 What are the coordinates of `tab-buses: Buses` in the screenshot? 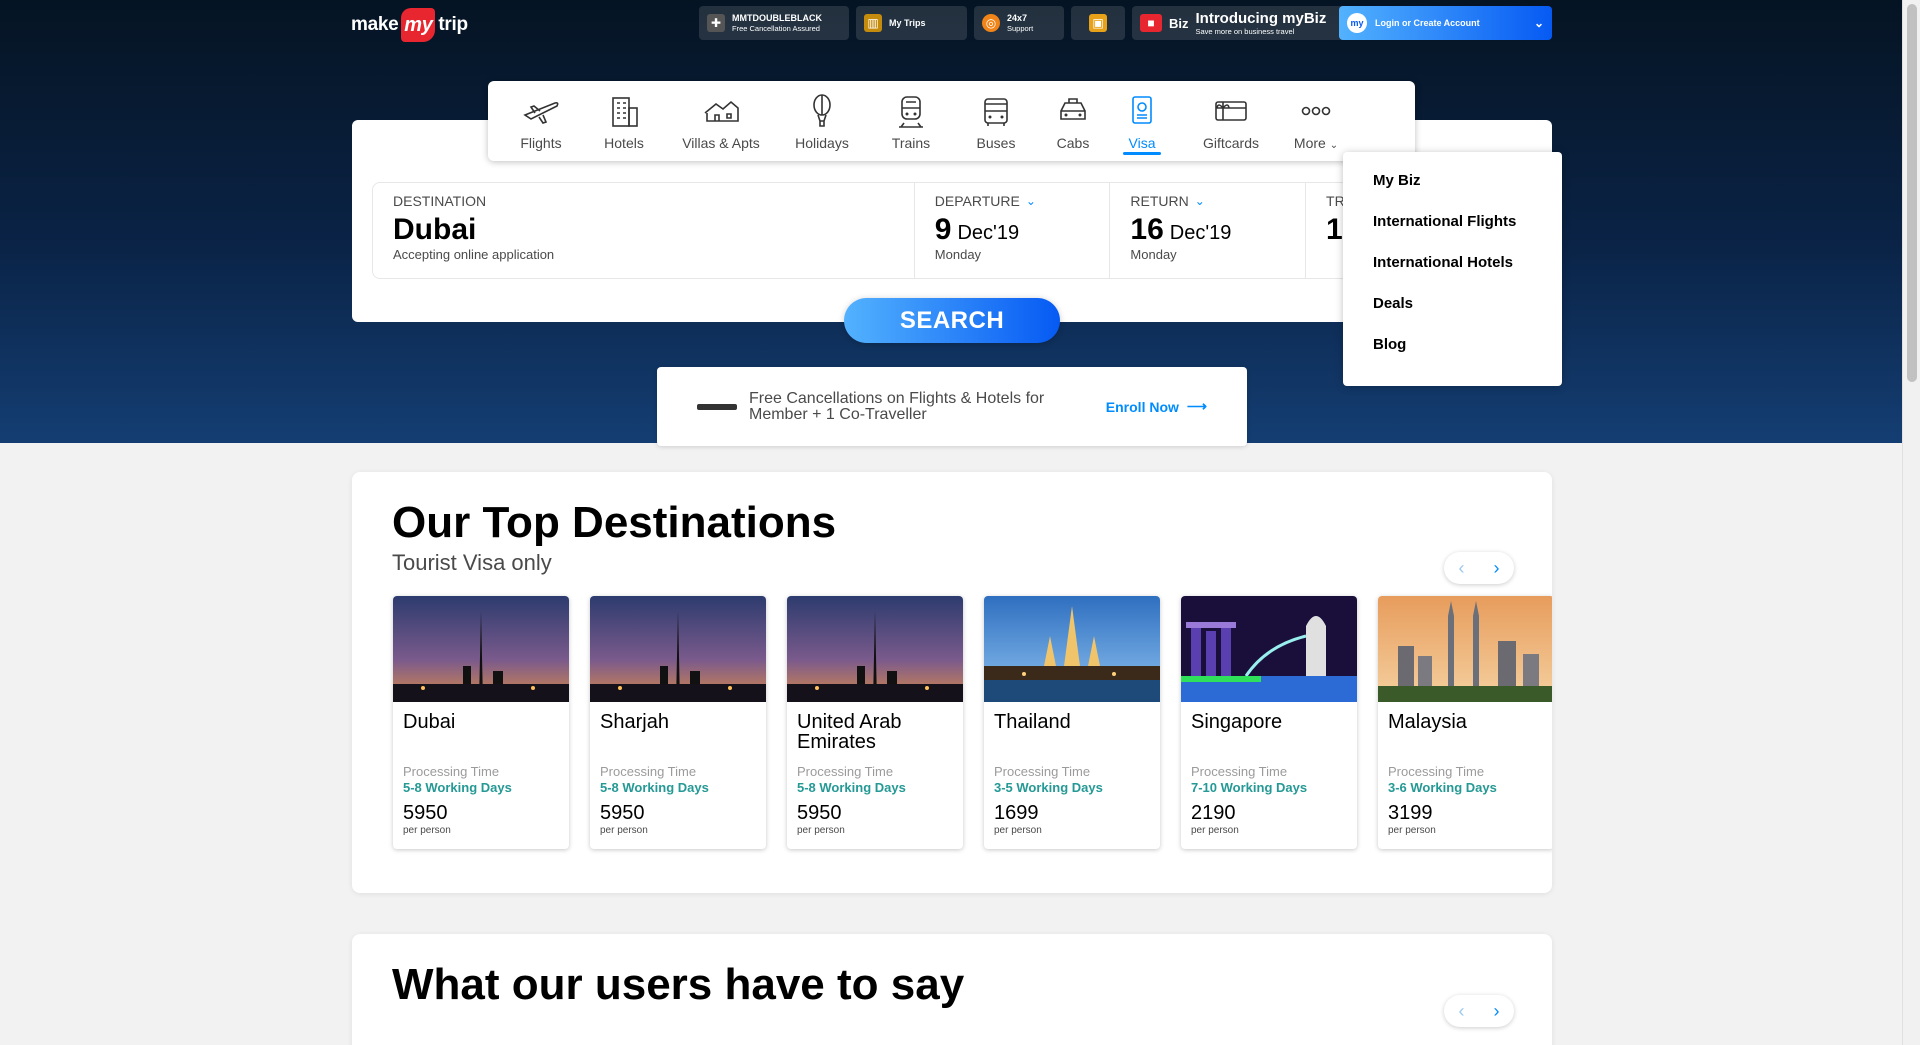 It's located at (996, 124).